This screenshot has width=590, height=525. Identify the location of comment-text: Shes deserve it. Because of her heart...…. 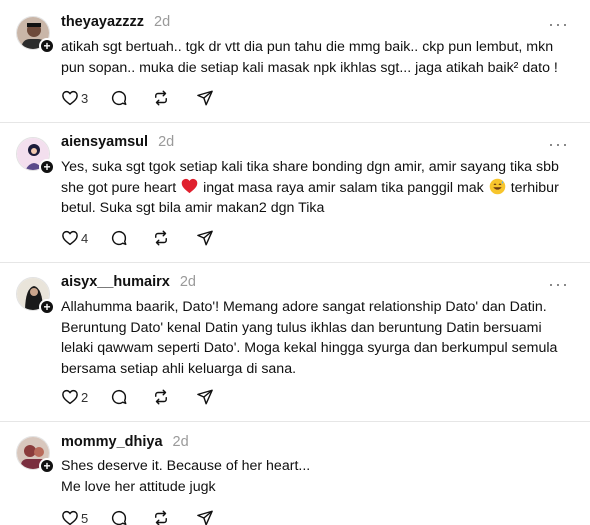
(321, 476).